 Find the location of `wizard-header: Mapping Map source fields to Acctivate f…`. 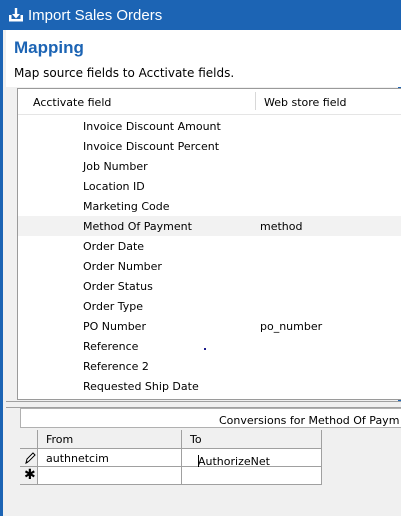

wizard-header: Mapping Map source fields to Acctivate f… is located at coordinates (203, 58).